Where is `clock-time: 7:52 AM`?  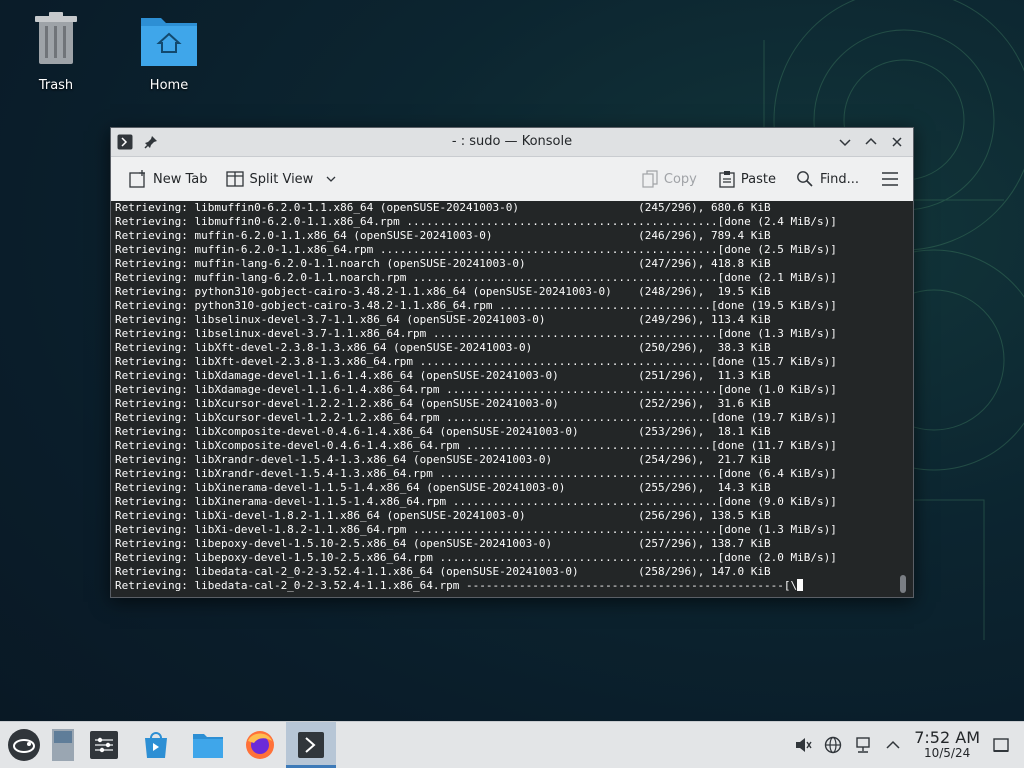
clock-time: 7:52 AM is located at coordinates (947, 738).